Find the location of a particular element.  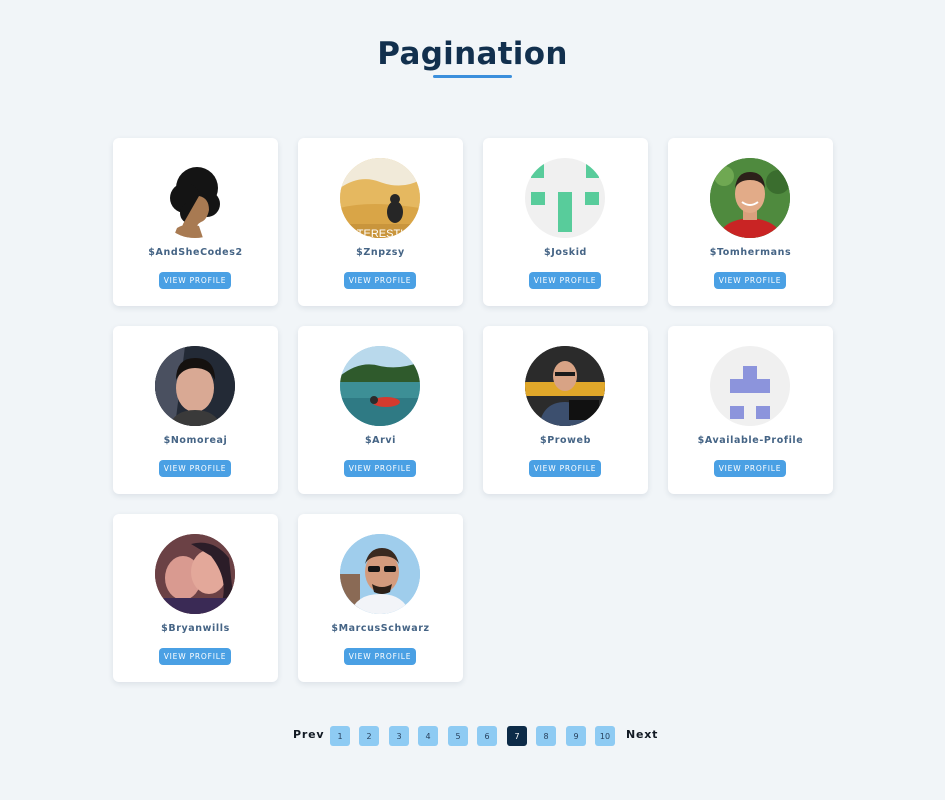

page-button-8: 8 is located at coordinates (546, 736).